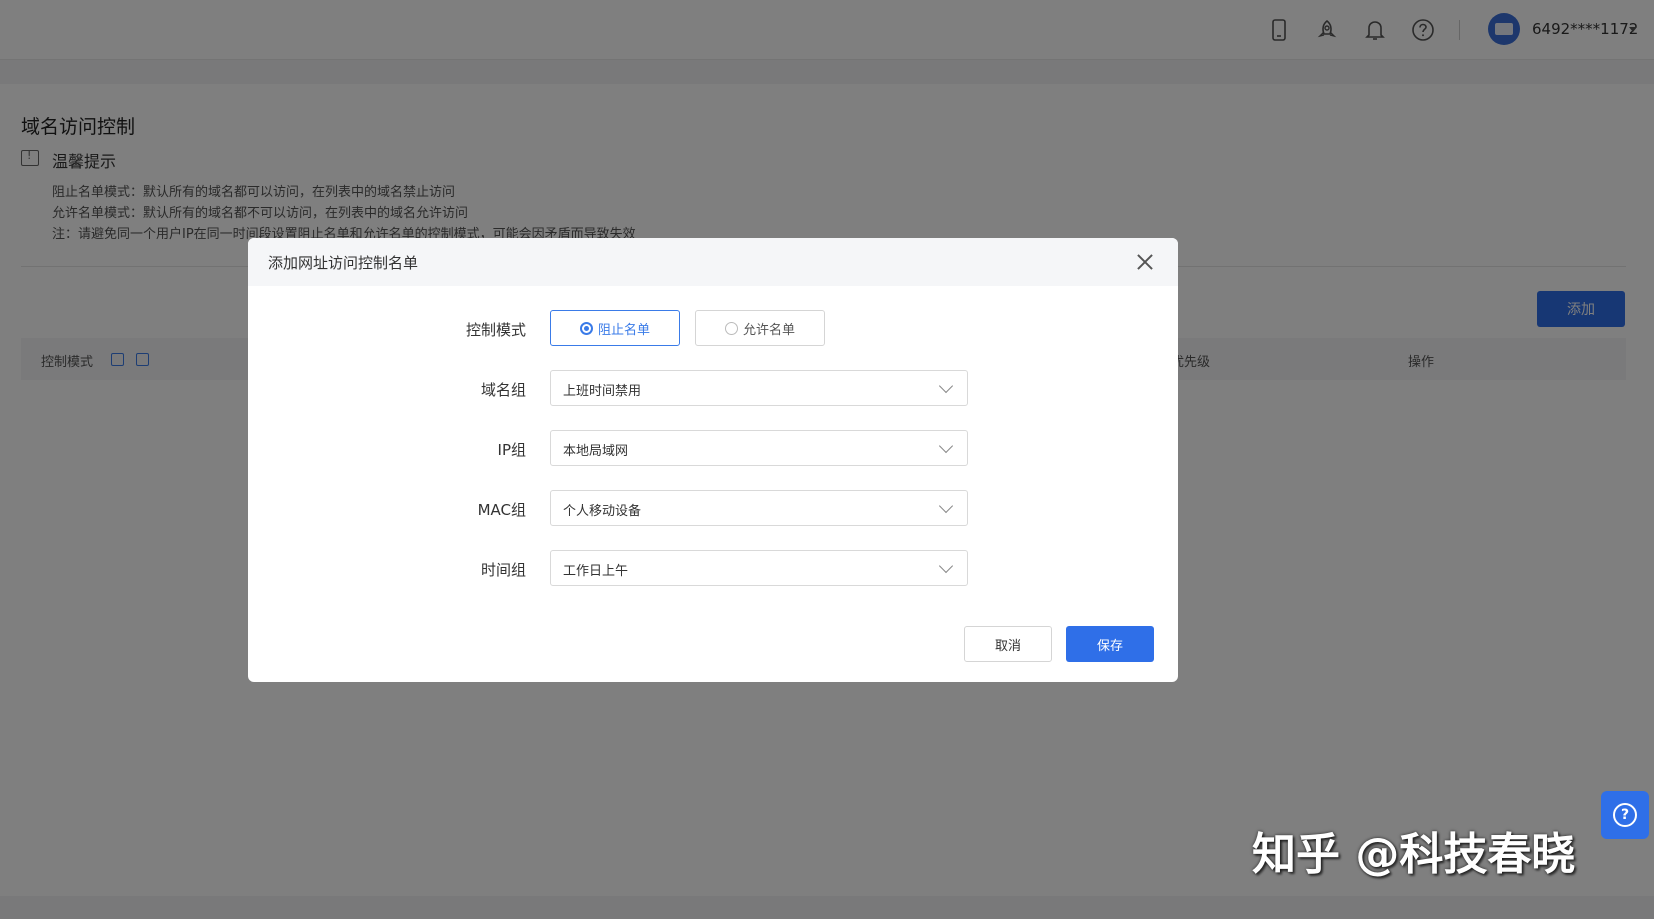 This screenshot has width=1654, height=919. Describe the element at coordinates (1145, 262) in the screenshot. I see `close-icon` at that location.